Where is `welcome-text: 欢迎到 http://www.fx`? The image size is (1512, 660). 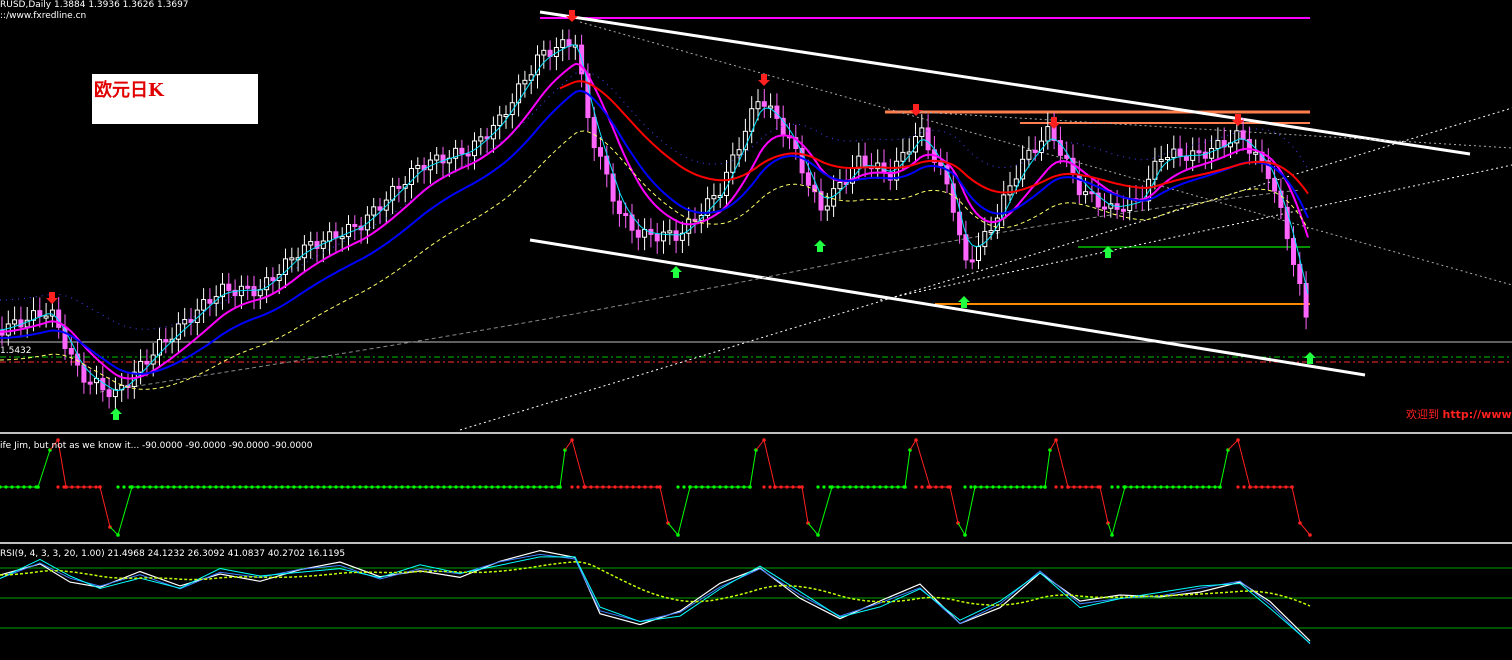 welcome-text: 欢迎到 http://www.fx is located at coordinates (1459, 414).